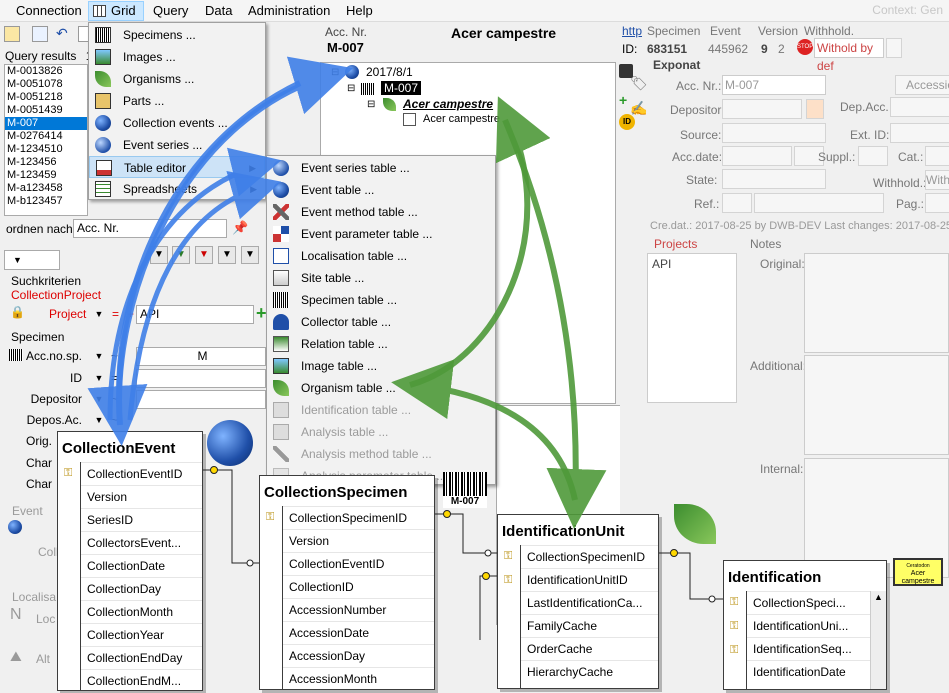  Describe the element at coordinates (204, 296) in the screenshot. I see `blue-arrow-event-table` at that location.